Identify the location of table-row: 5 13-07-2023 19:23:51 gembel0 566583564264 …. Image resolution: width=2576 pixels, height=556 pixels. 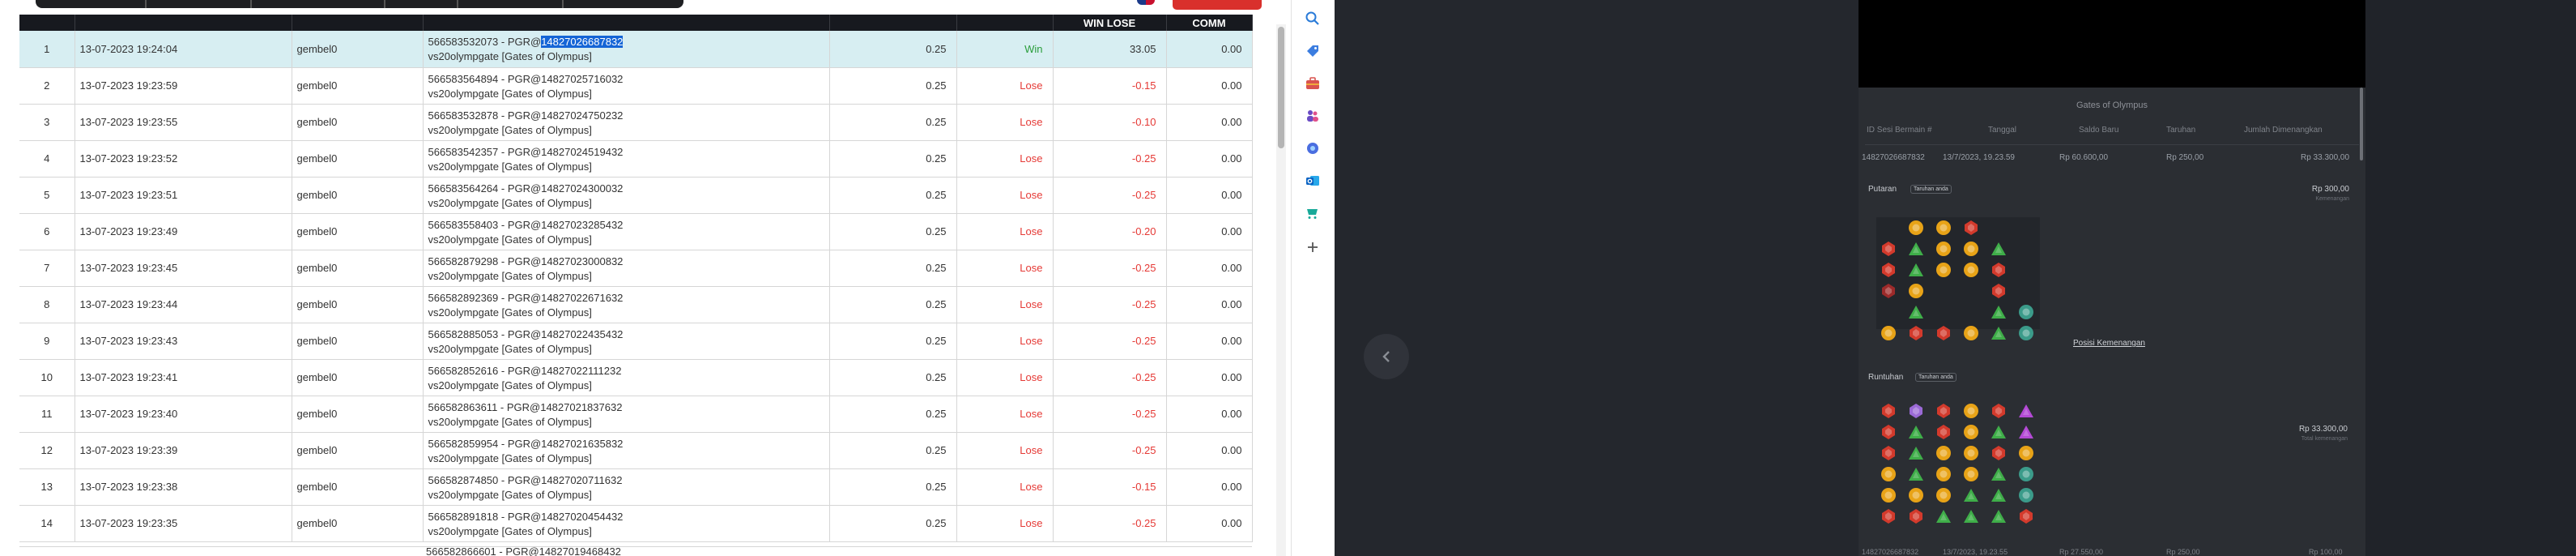
(636, 196).